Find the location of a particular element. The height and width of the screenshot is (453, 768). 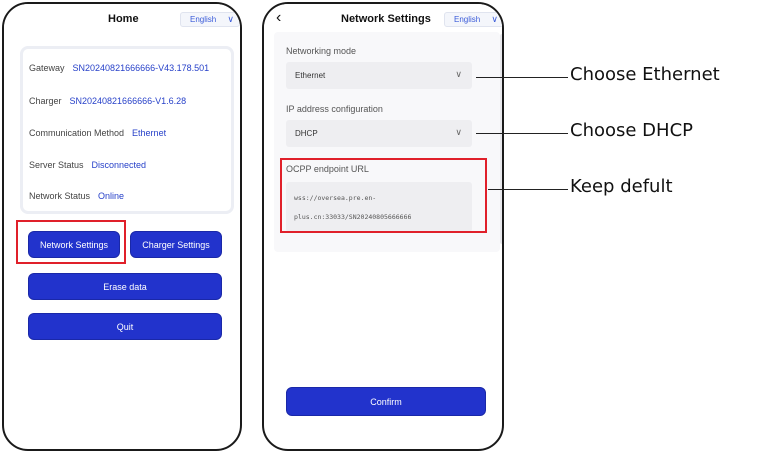

network-settings-highlight is located at coordinates (71, 242).